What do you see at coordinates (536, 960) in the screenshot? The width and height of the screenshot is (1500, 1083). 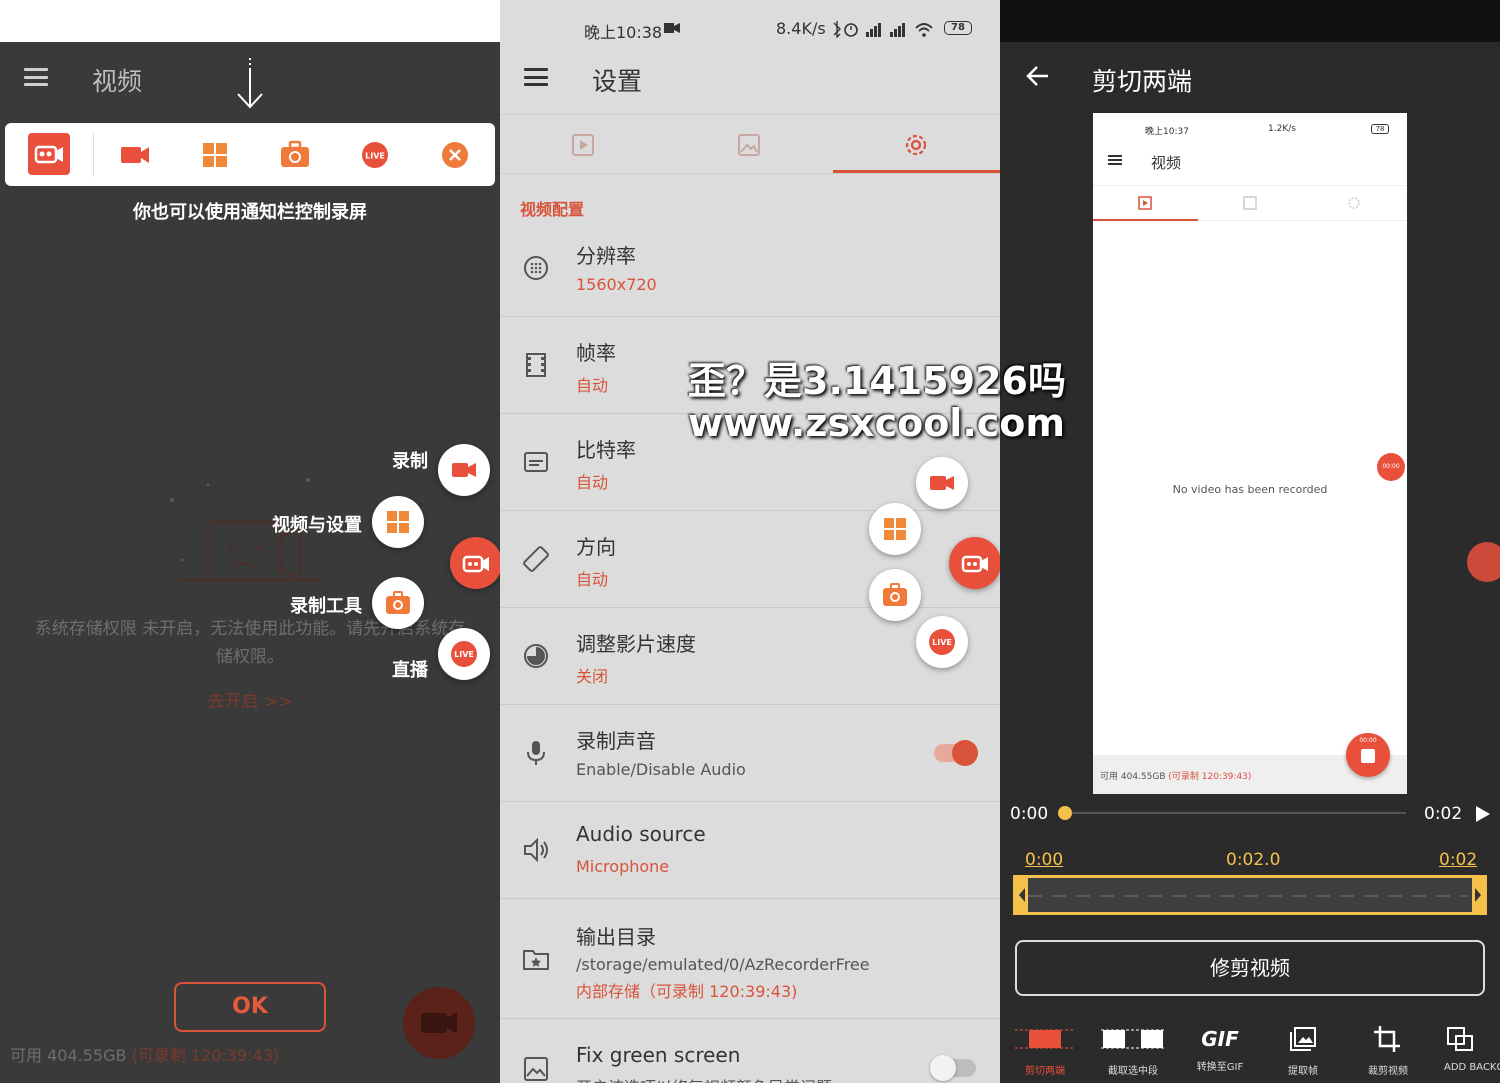 I see `folder-icon` at bounding box center [536, 960].